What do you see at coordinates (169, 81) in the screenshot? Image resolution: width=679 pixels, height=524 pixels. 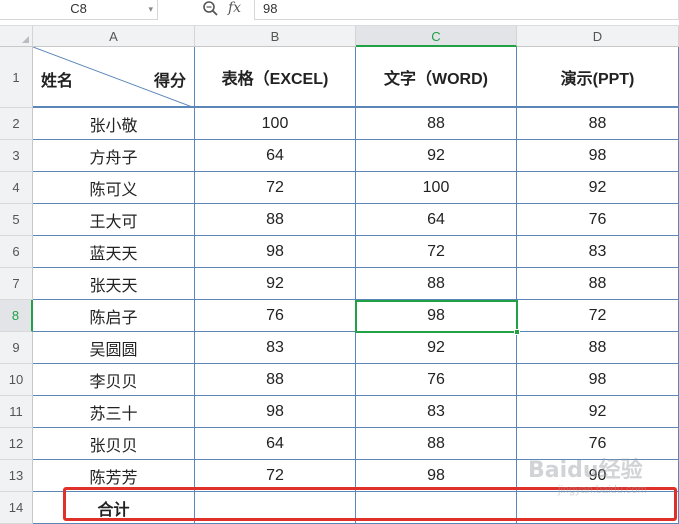 I see `header-score-label: 得分` at bounding box center [169, 81].